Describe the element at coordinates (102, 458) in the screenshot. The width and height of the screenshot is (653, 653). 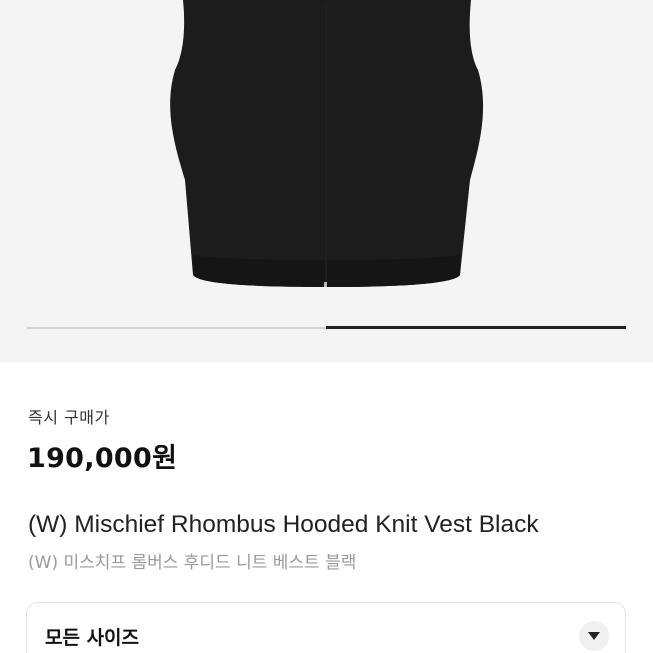
I see `price-value: 190,000원` at that location.